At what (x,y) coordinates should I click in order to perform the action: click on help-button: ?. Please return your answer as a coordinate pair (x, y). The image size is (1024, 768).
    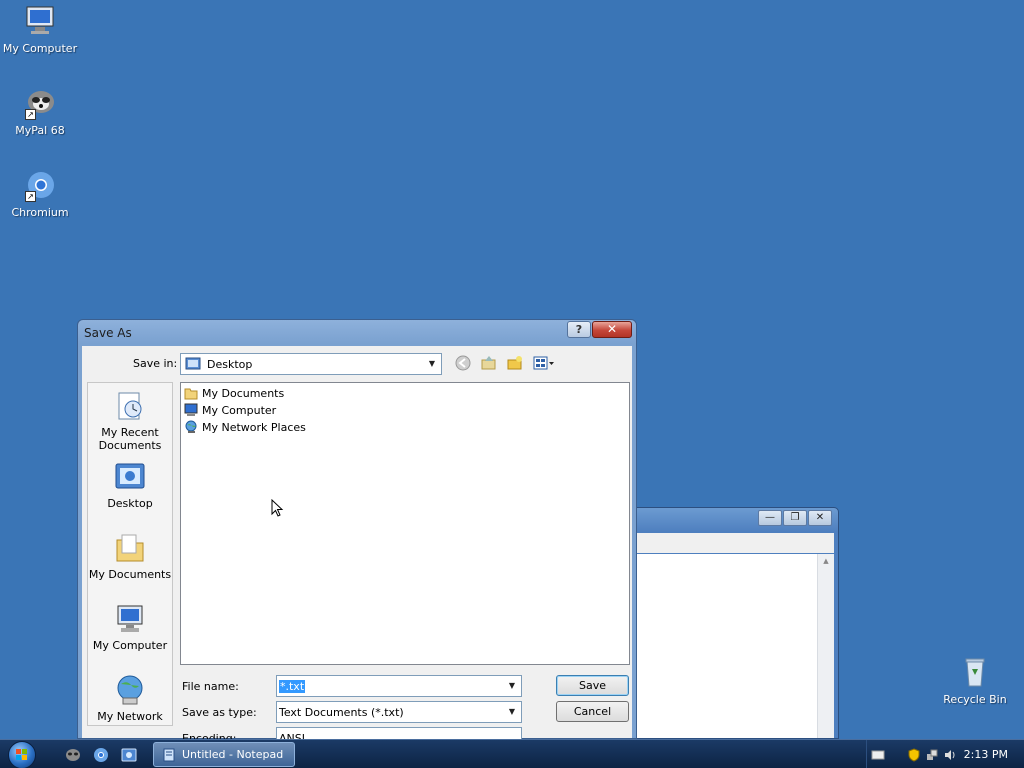
    Looking at the image, I should click on (579, 329).